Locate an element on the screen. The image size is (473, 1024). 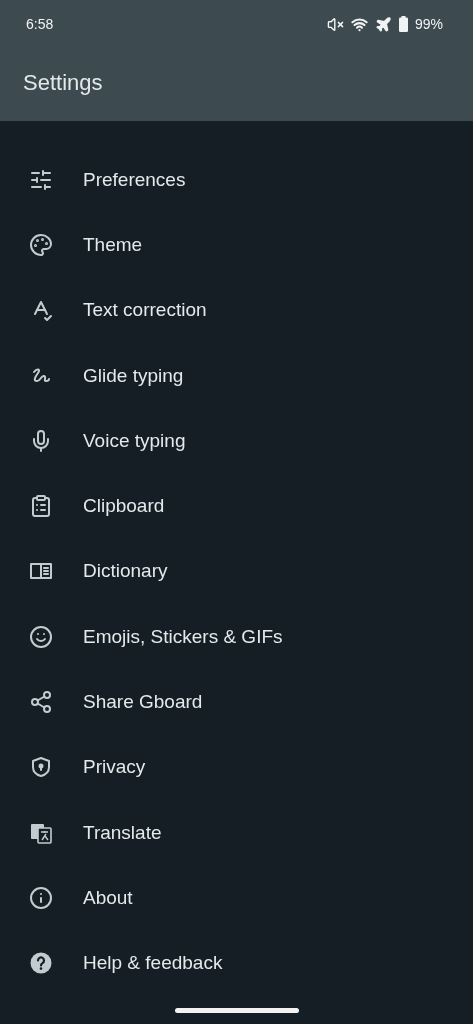
settings-item: Dictionary is located at coordinates (236, 571).